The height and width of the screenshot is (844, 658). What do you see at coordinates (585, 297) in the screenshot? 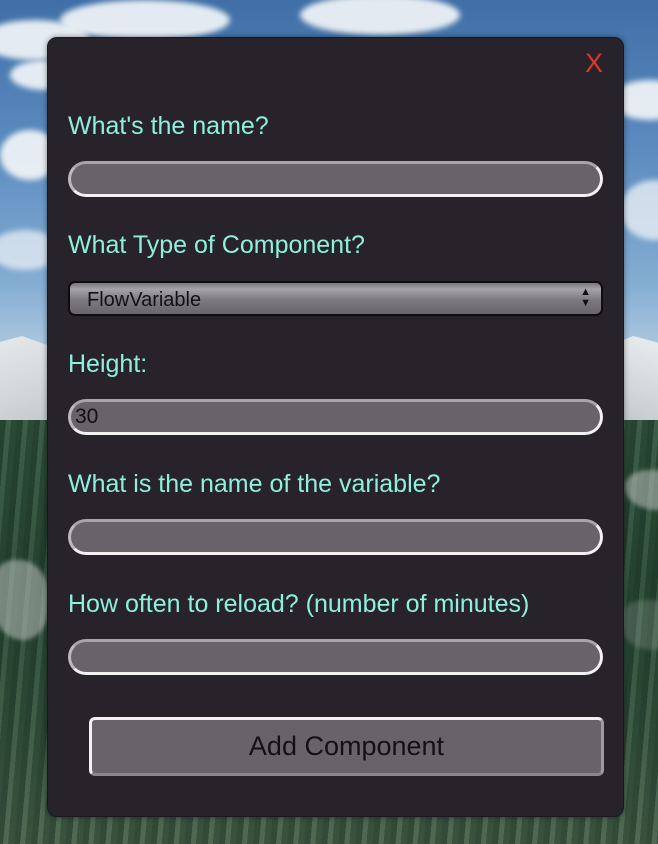
I see `chevron-up-down-icon: ▲ ▼` at bounding box center [585, 297].